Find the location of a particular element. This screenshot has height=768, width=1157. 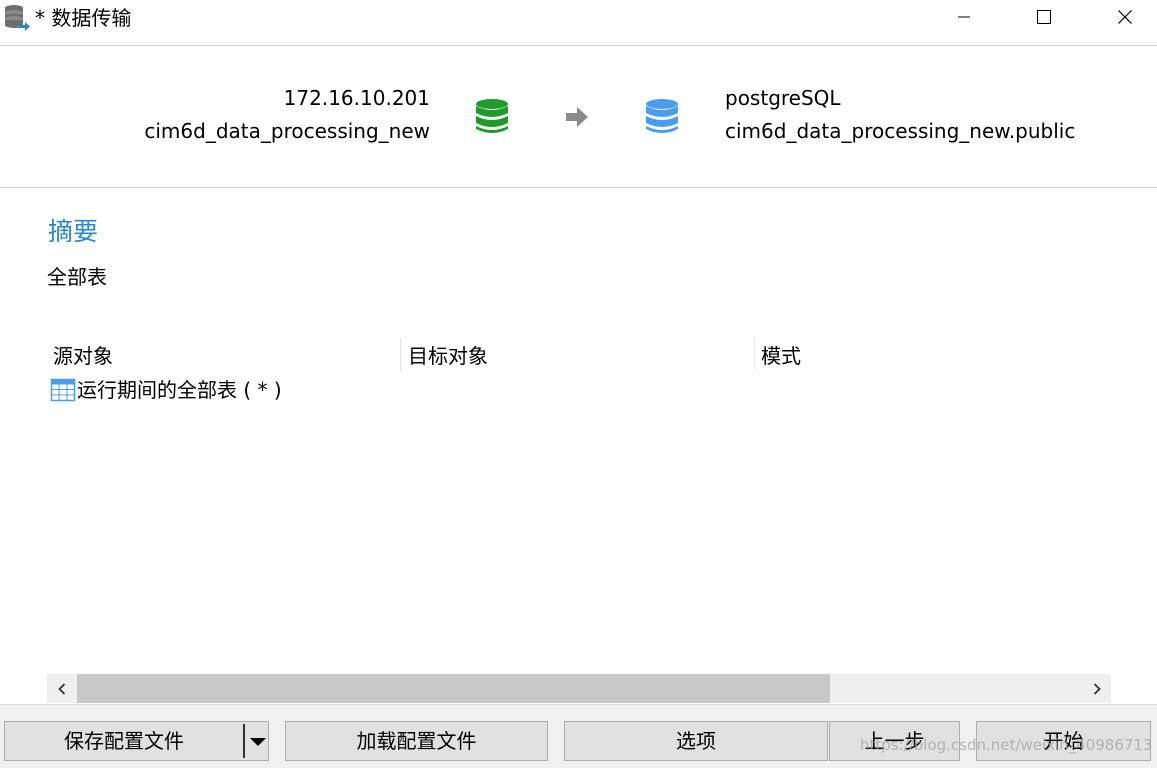

start-button: 开始 is located at coordinates (1063, 741).